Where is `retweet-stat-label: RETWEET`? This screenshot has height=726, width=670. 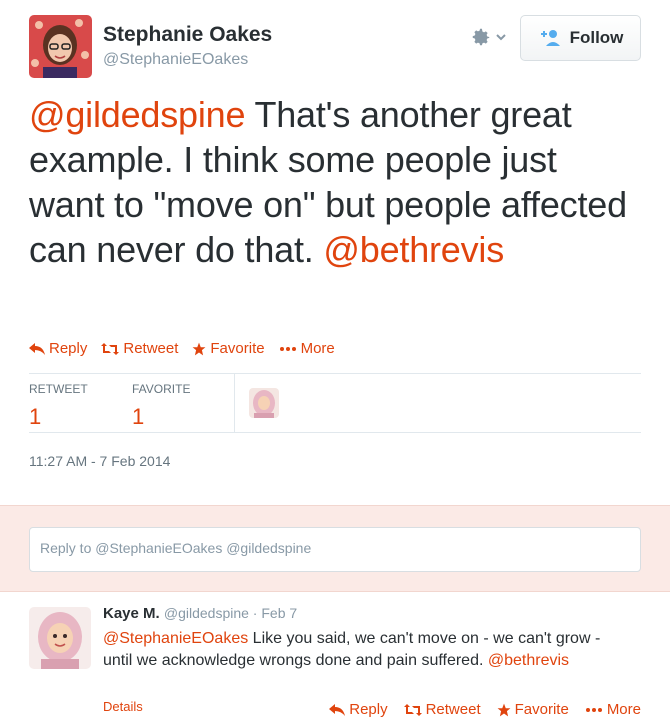
retweet-stat-label: RETWEET is located at coordinates (58, 389).